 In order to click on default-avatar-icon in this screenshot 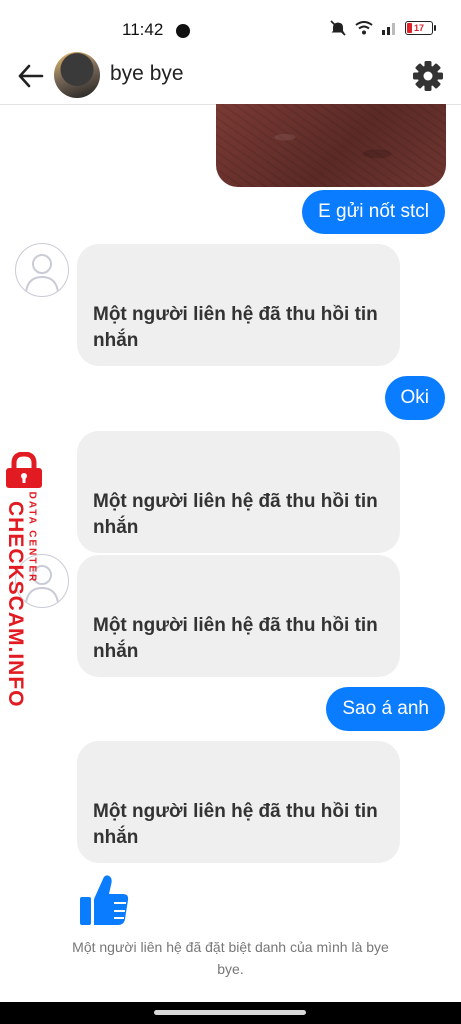, I will do `click(42, 273)`.